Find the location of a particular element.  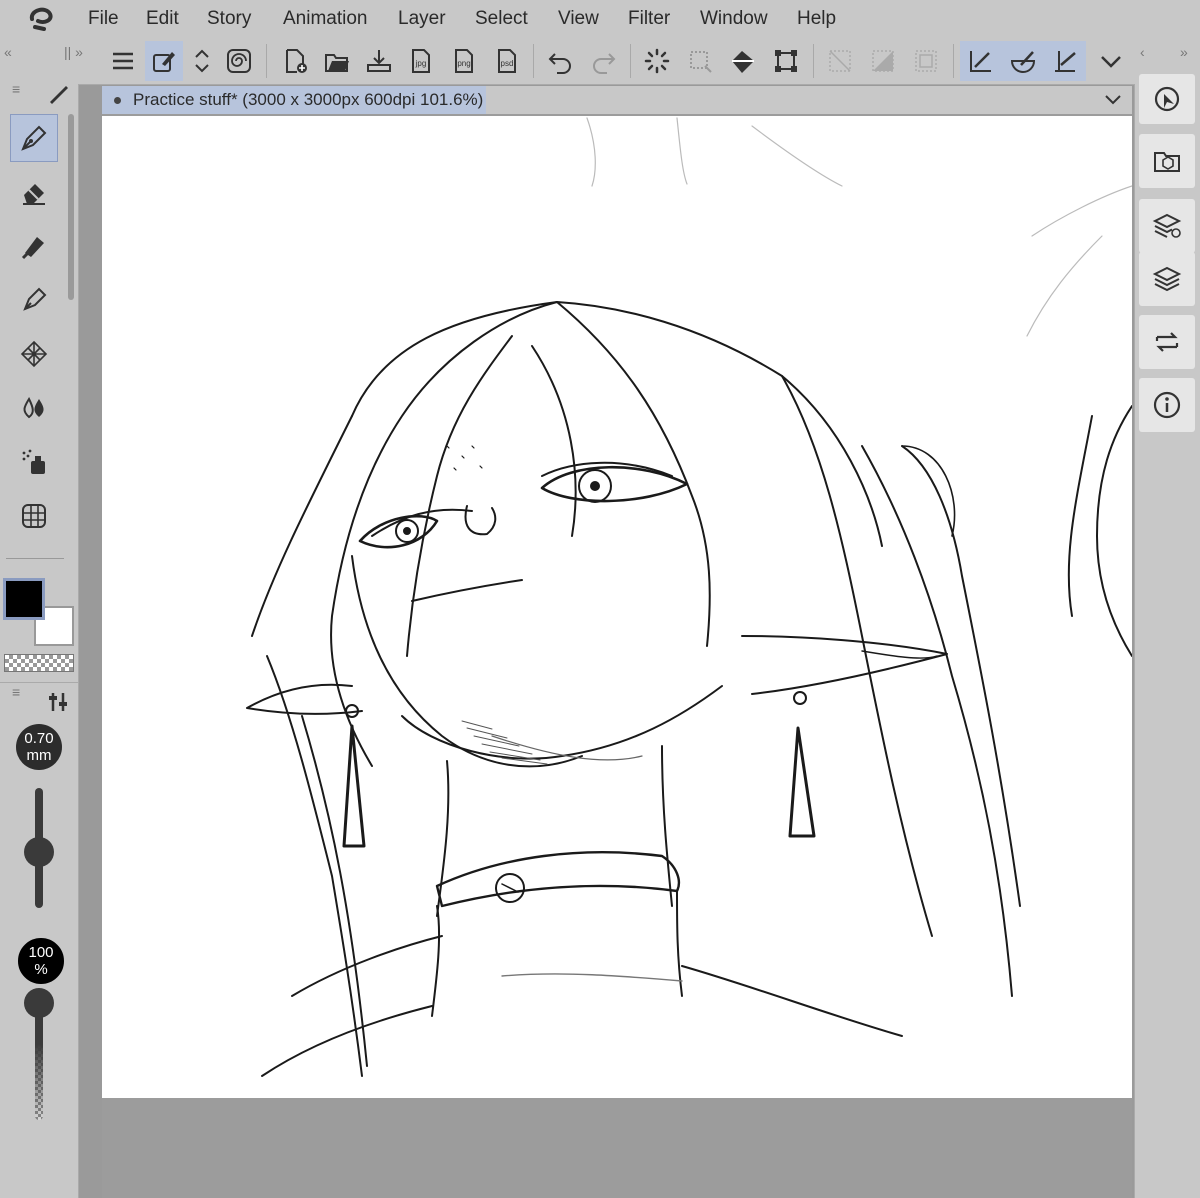

menu-animation: Animation is located at coordinates (325, 19).